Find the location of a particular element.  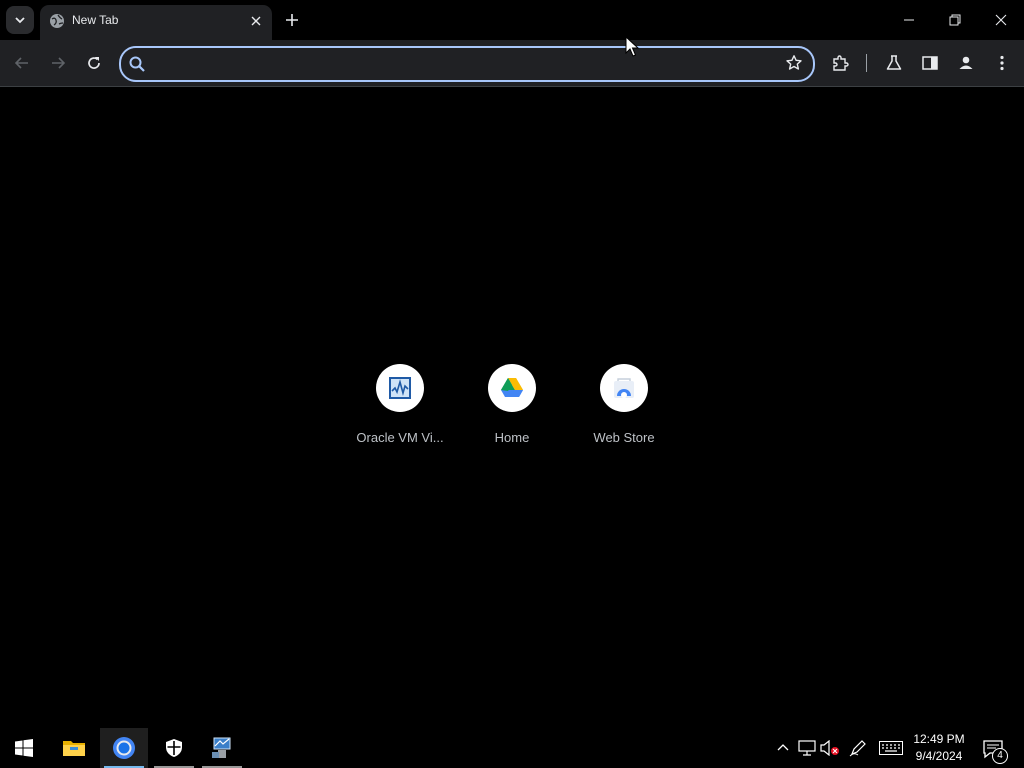

address-bar is located at coordinates (467, 64).